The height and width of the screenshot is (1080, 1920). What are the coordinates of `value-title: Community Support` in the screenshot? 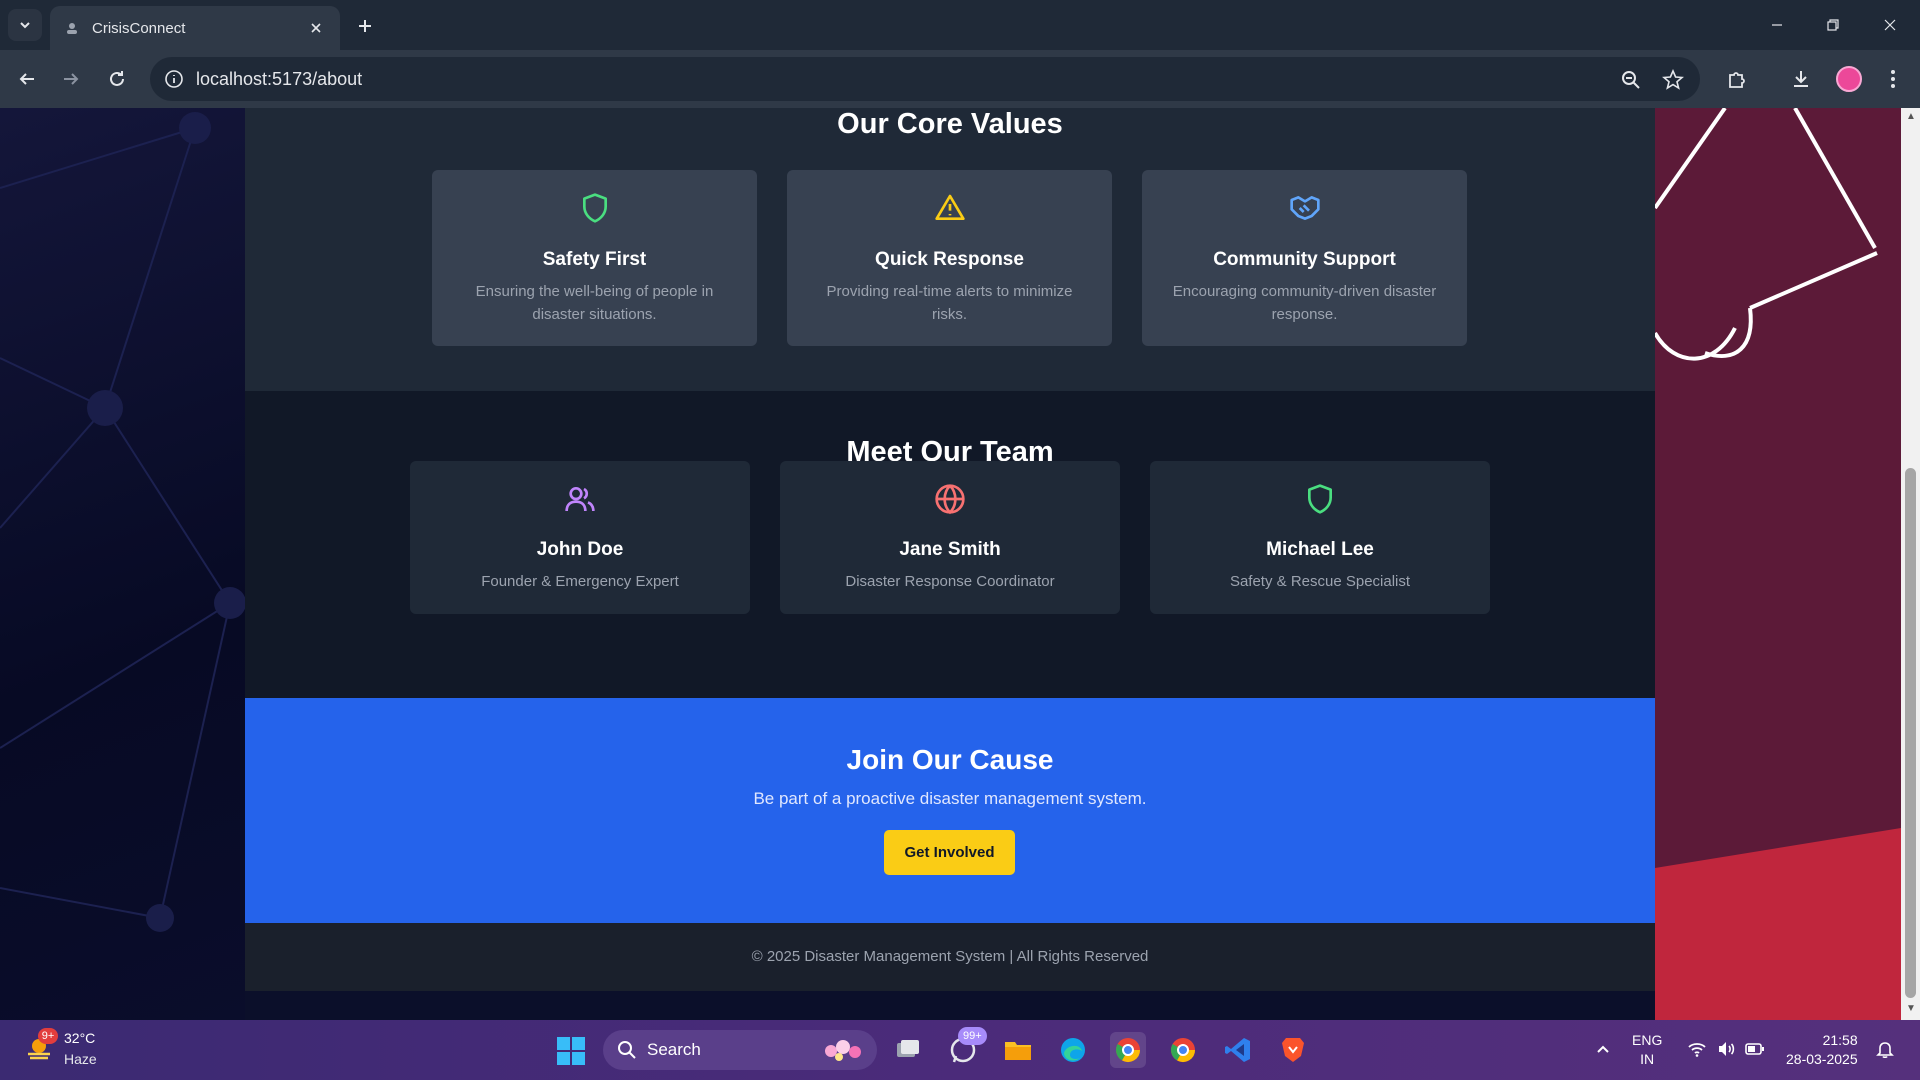 It's located at (1304, 259).